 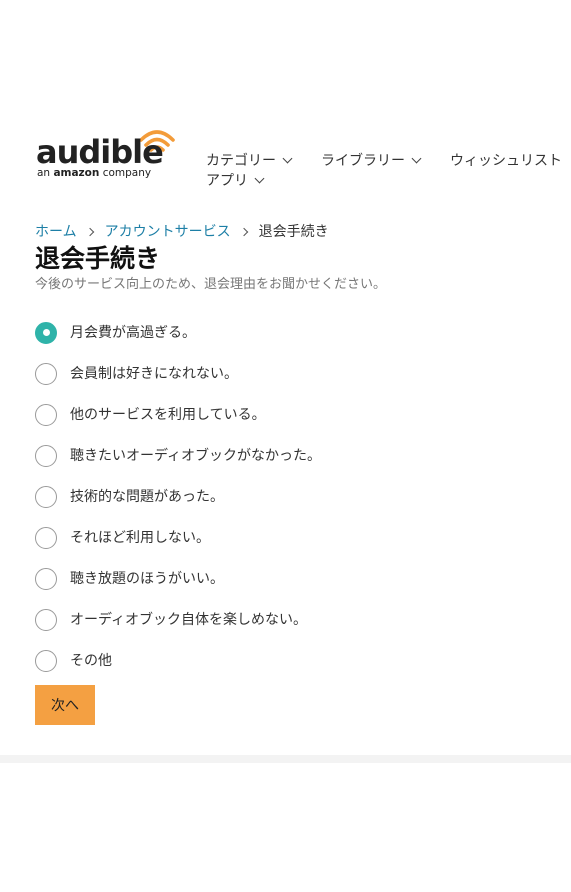 I want to click on reason-label: 聴き放題のほうがいい。, so click(x=147, y=578).